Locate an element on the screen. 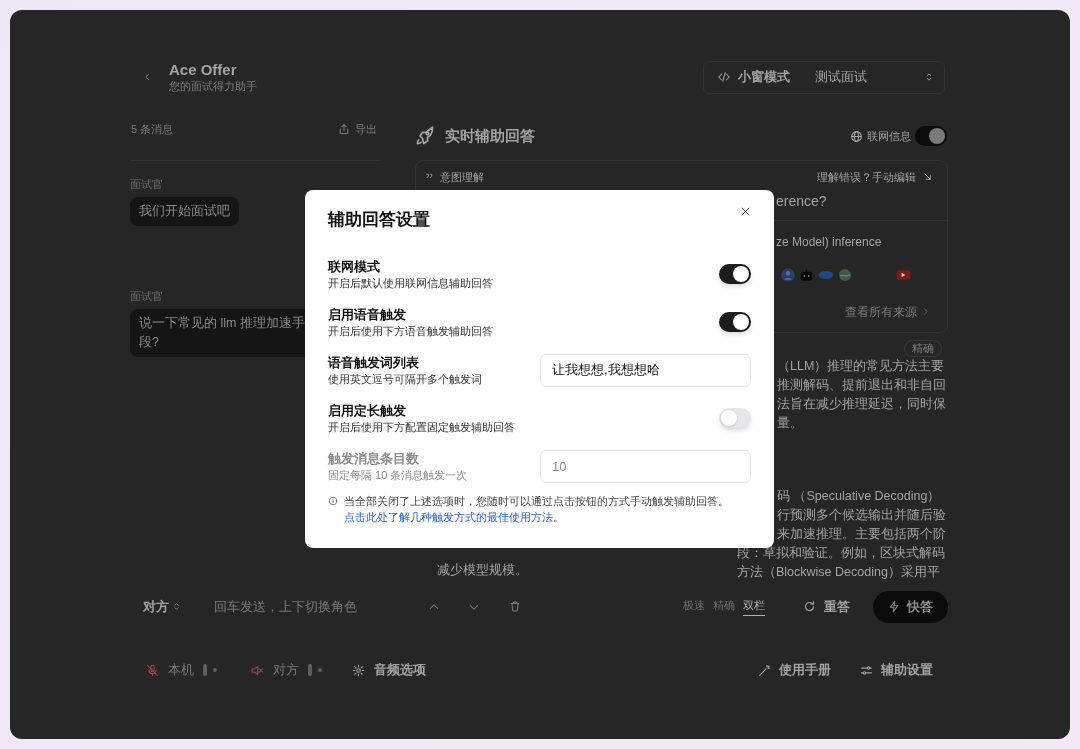  mode-tab: 双栏 is located at coordinates (754, 606).